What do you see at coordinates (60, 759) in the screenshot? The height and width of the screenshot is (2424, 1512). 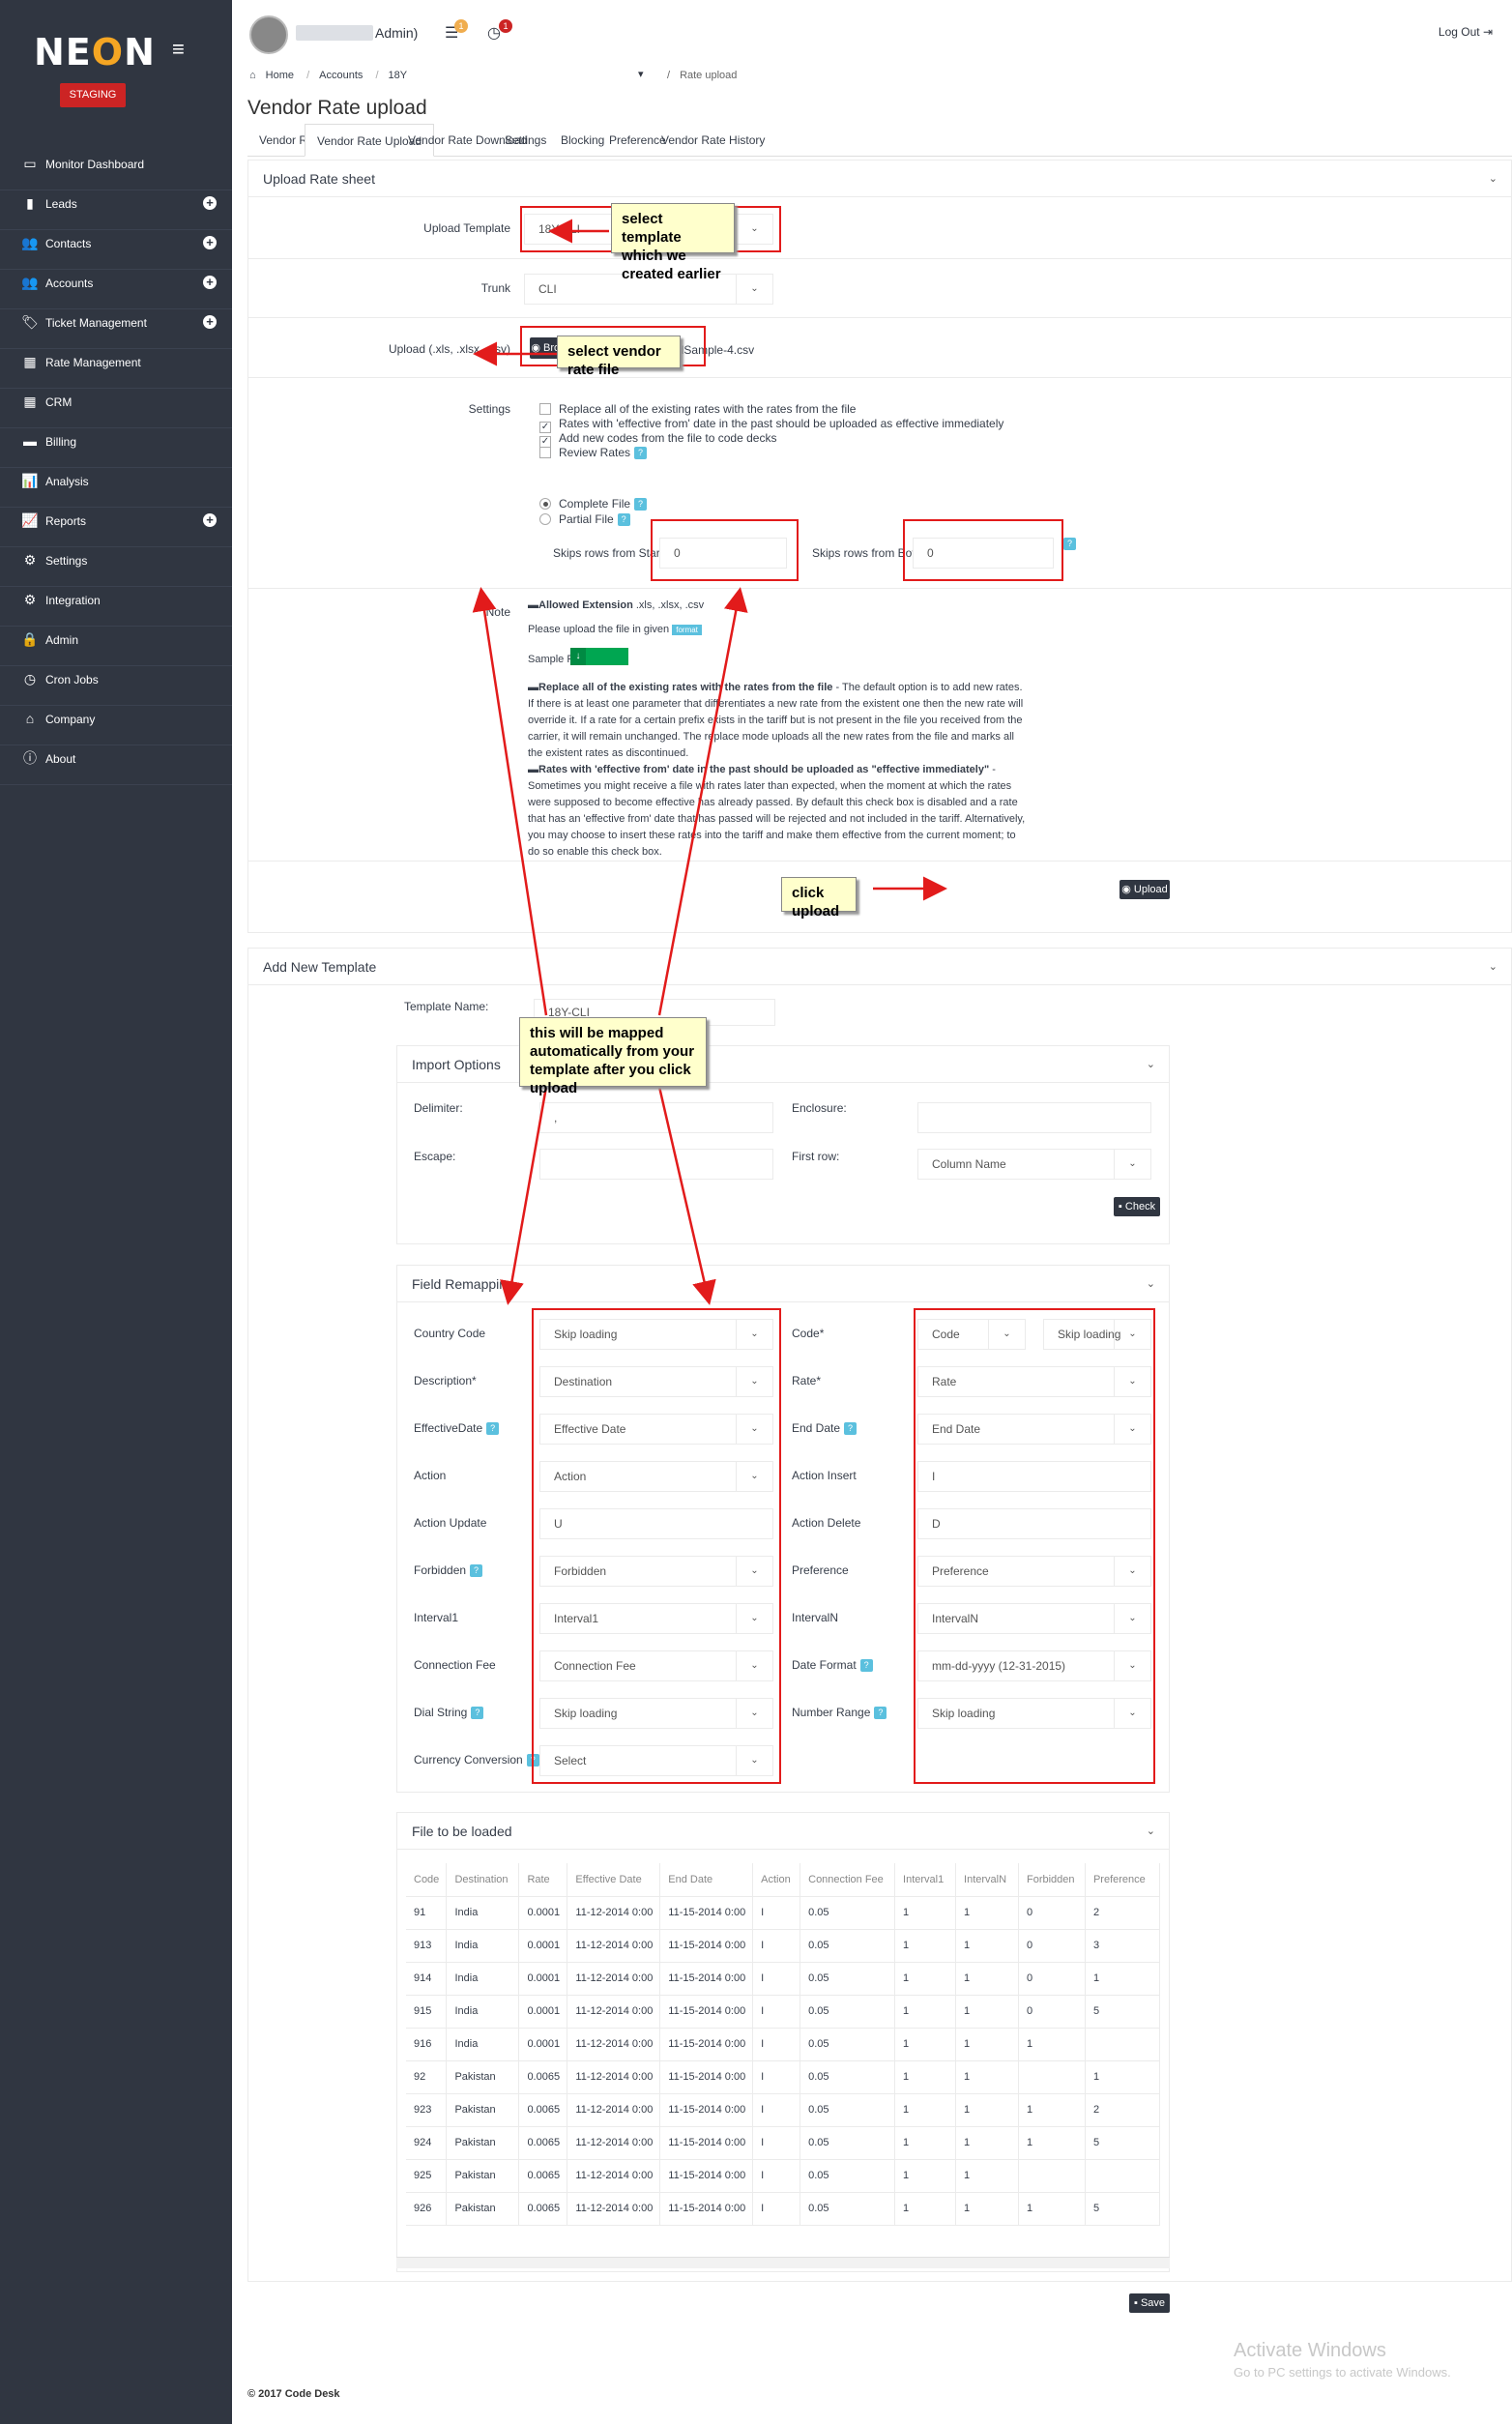 I see `sidebar-item-label: About` at bounding box center [60, 759].